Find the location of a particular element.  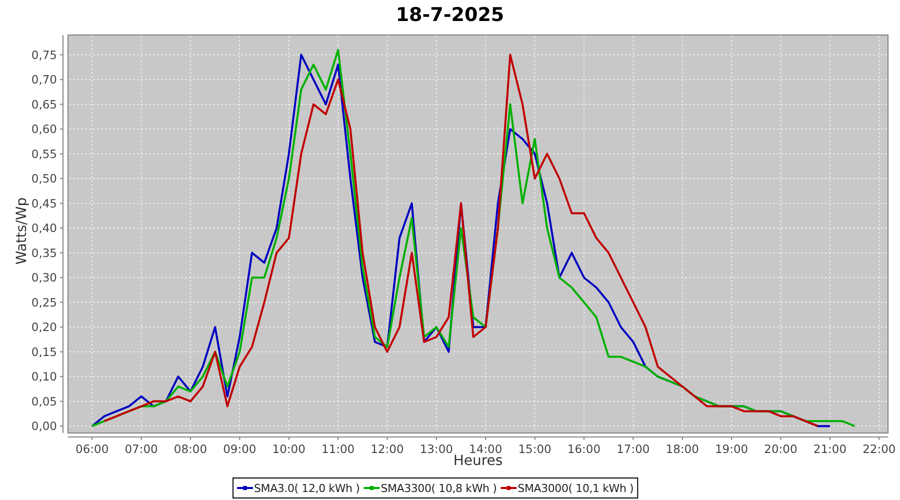

tick-label: 07:00 is located at coordinates (141, 449).